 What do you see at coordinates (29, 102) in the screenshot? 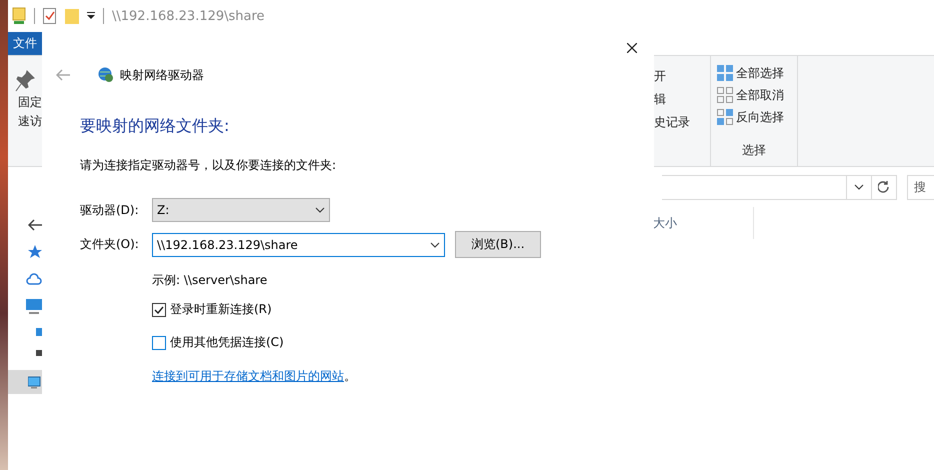
I see `ribbon-label: 固定` at bounding box center [29, 102].